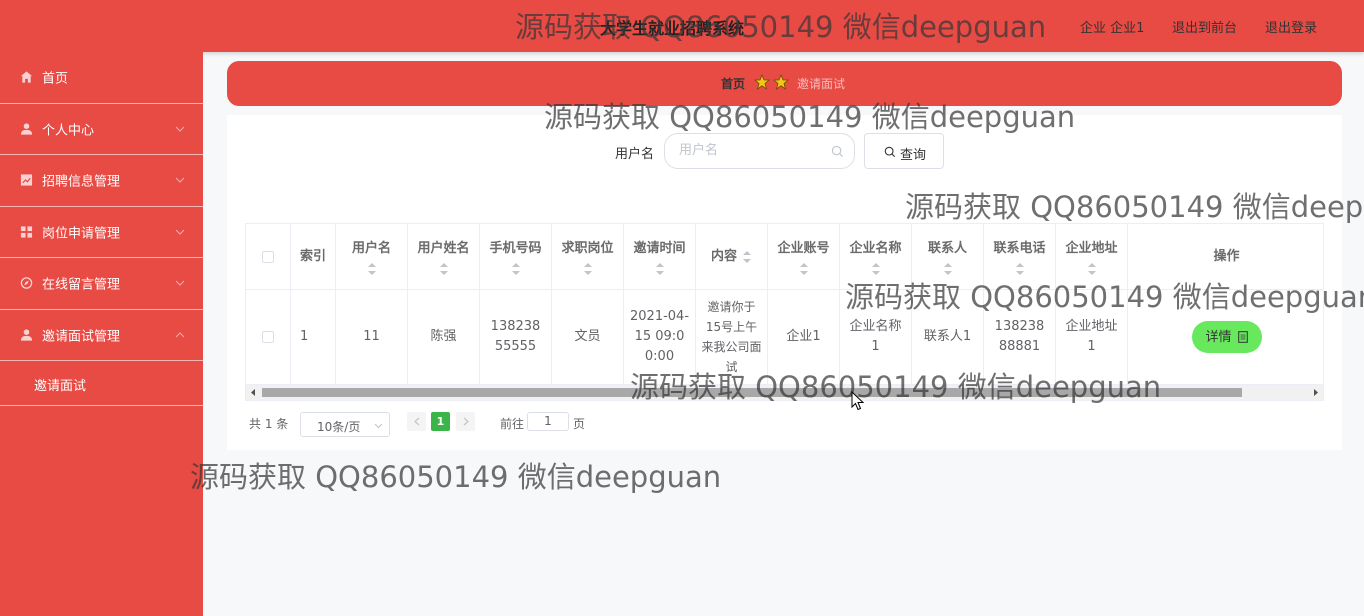 The height and width of the screenshot is (616, 1364). I want to click on scroll-right-icon, so click(1315, 392).